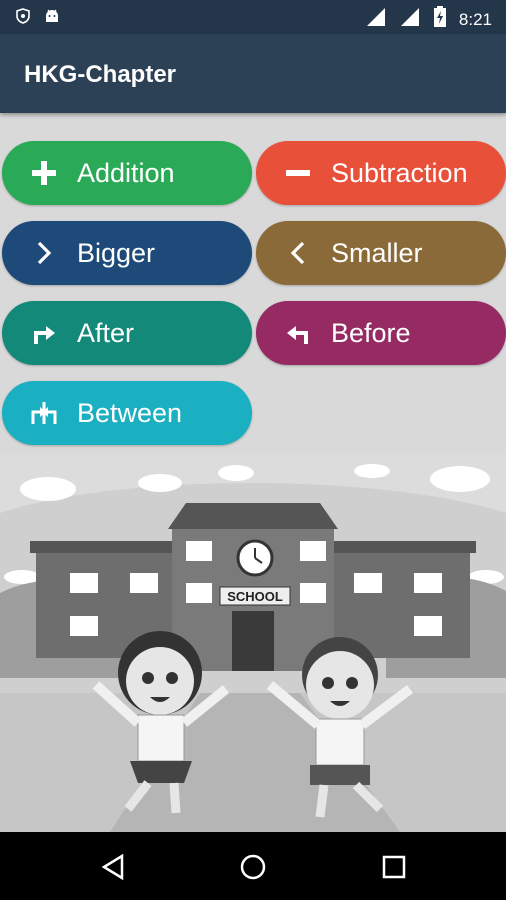  I want to click on between-label: Between, so click(130, 412).